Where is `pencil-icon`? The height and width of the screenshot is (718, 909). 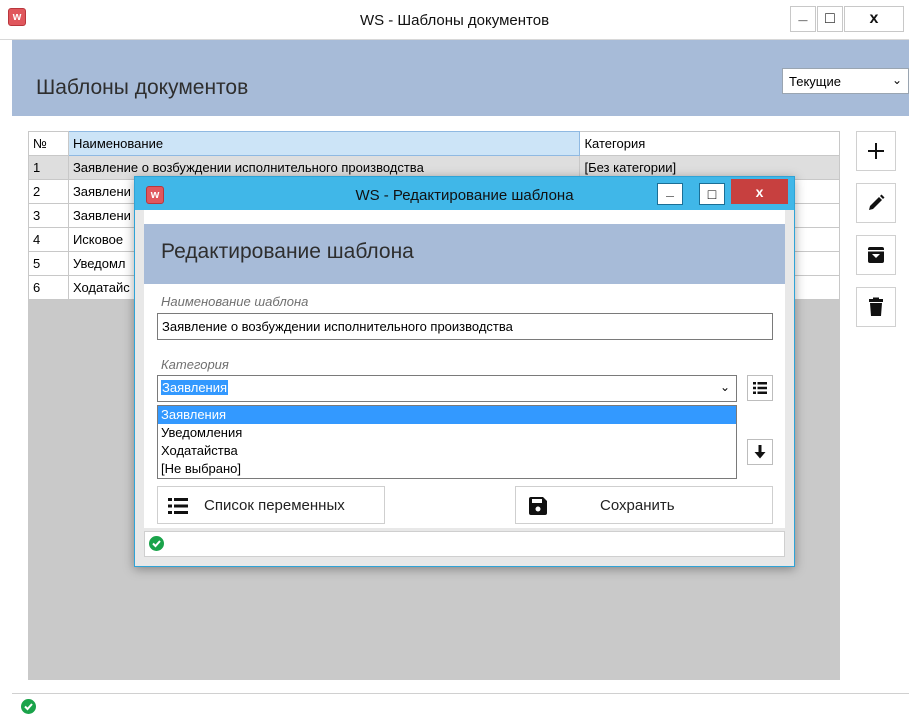 pencil-icon is located at coordinates (877, 202).